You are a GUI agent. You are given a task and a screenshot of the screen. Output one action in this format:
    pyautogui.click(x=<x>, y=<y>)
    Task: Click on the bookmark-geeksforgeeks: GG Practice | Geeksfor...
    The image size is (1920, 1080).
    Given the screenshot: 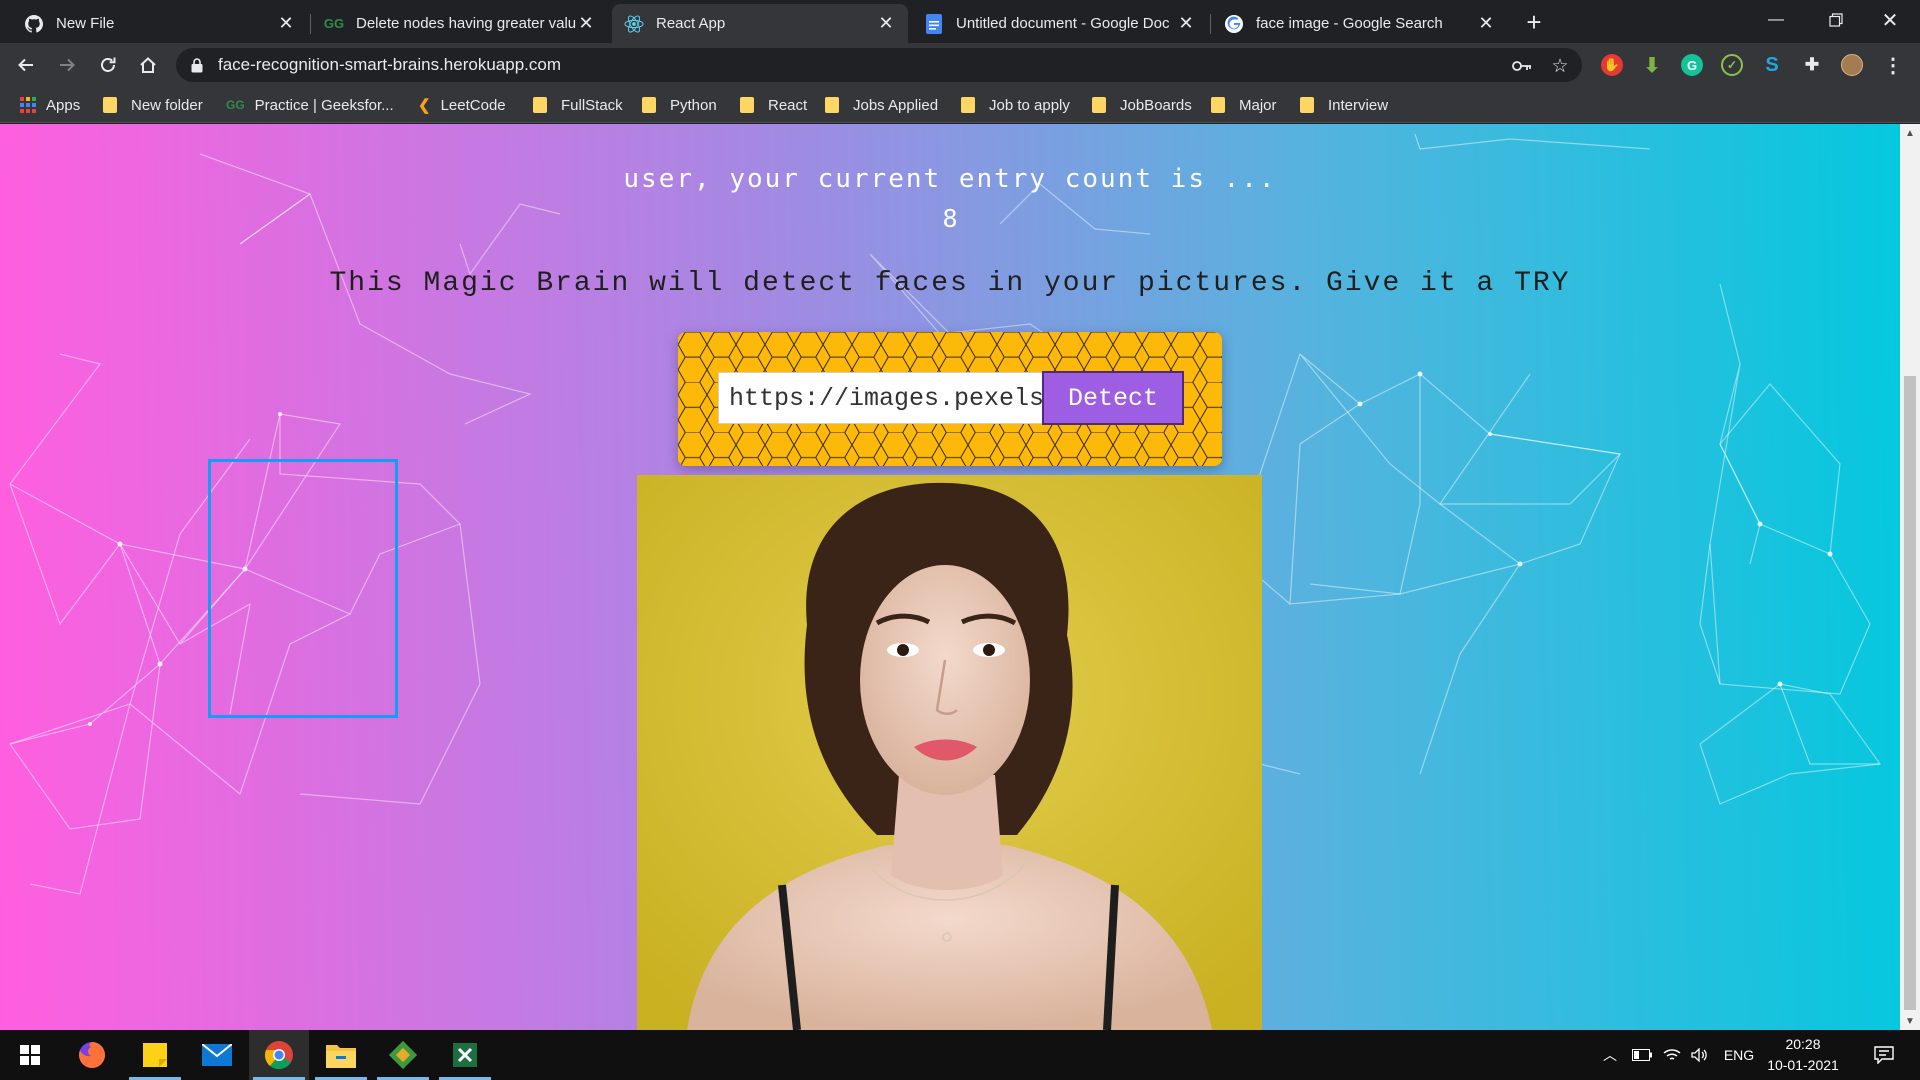 What is the action you would take?
    pyautogui.click(x=310, y=105)
    